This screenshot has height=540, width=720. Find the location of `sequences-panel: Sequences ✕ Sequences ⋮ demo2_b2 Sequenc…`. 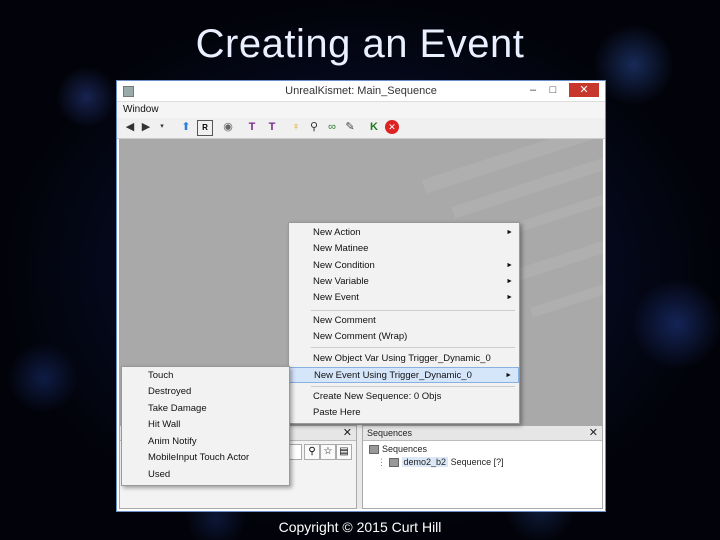

sequences-panel: Sequences ✕ Sequences ⋮ demo2_b2 Sequenc… is located at coordinates (482, 467).